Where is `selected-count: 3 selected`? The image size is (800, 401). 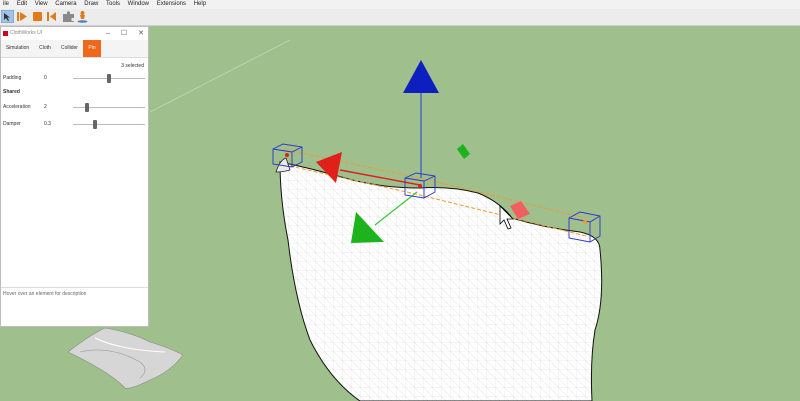
selected-count: 3 selected is located at coordinates (132, 66).